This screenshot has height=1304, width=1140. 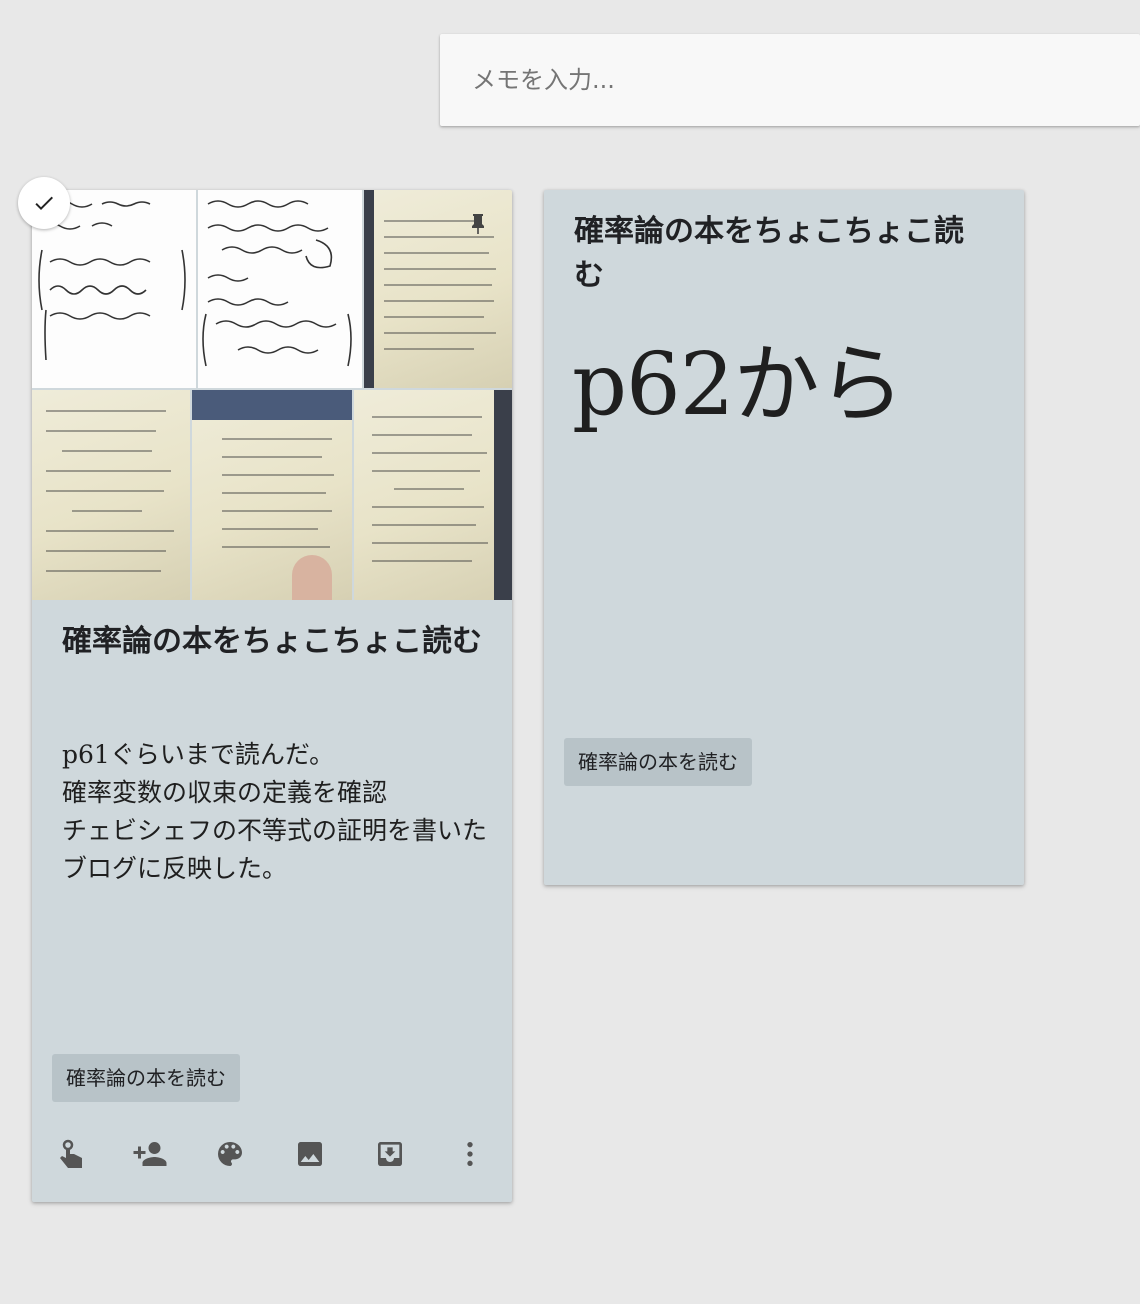 I want to click on check-icon, so click(x=44, y=203).